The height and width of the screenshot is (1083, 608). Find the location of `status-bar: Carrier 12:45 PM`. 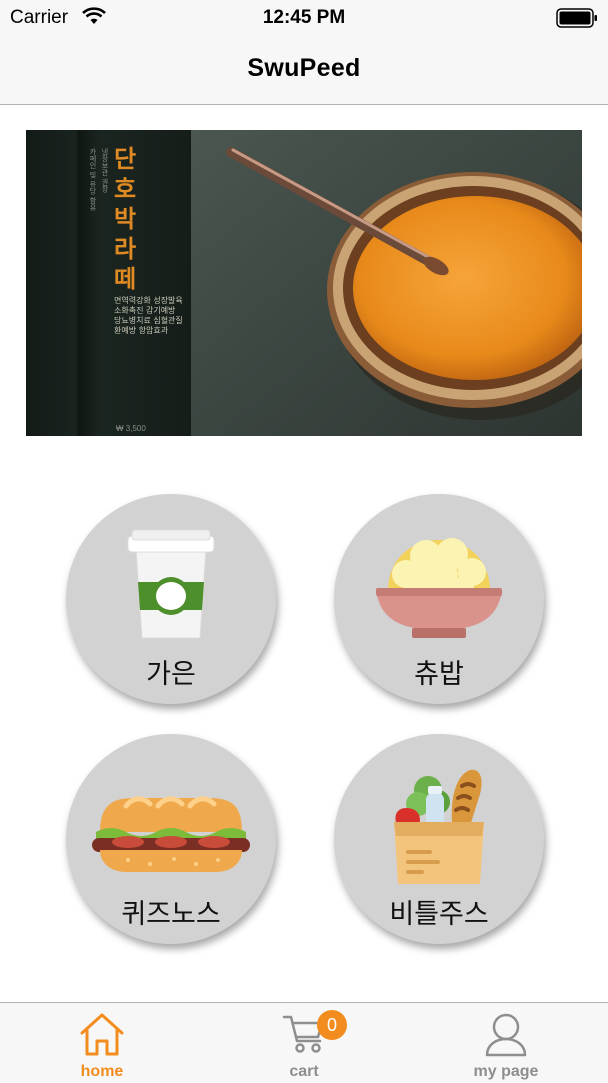

status-bar: Carrier 12:45 PM is located at coordinates (304, 18).